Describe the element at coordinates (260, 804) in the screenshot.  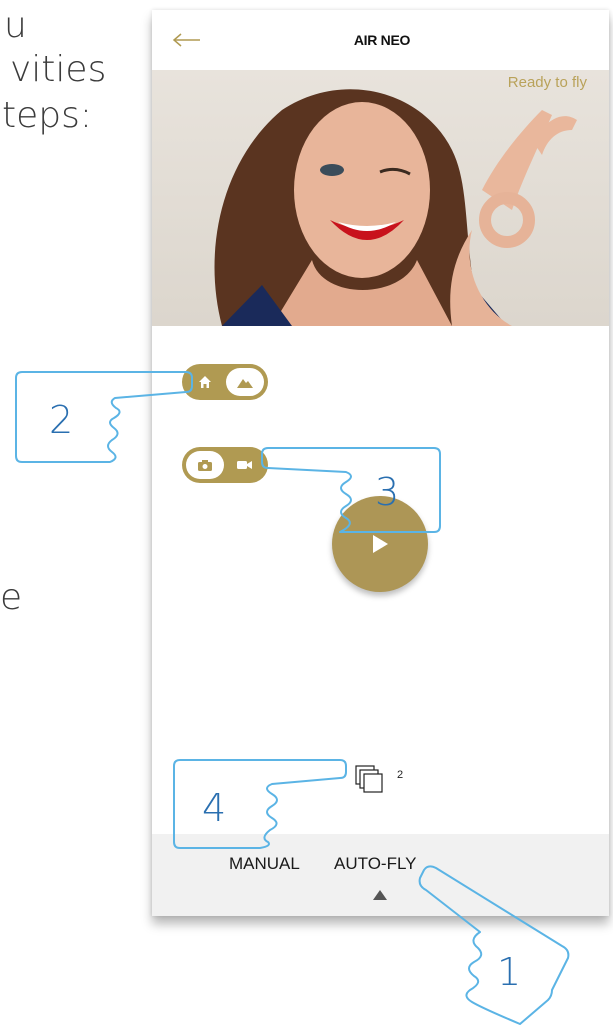
I see `callout-4-shape` at that location.